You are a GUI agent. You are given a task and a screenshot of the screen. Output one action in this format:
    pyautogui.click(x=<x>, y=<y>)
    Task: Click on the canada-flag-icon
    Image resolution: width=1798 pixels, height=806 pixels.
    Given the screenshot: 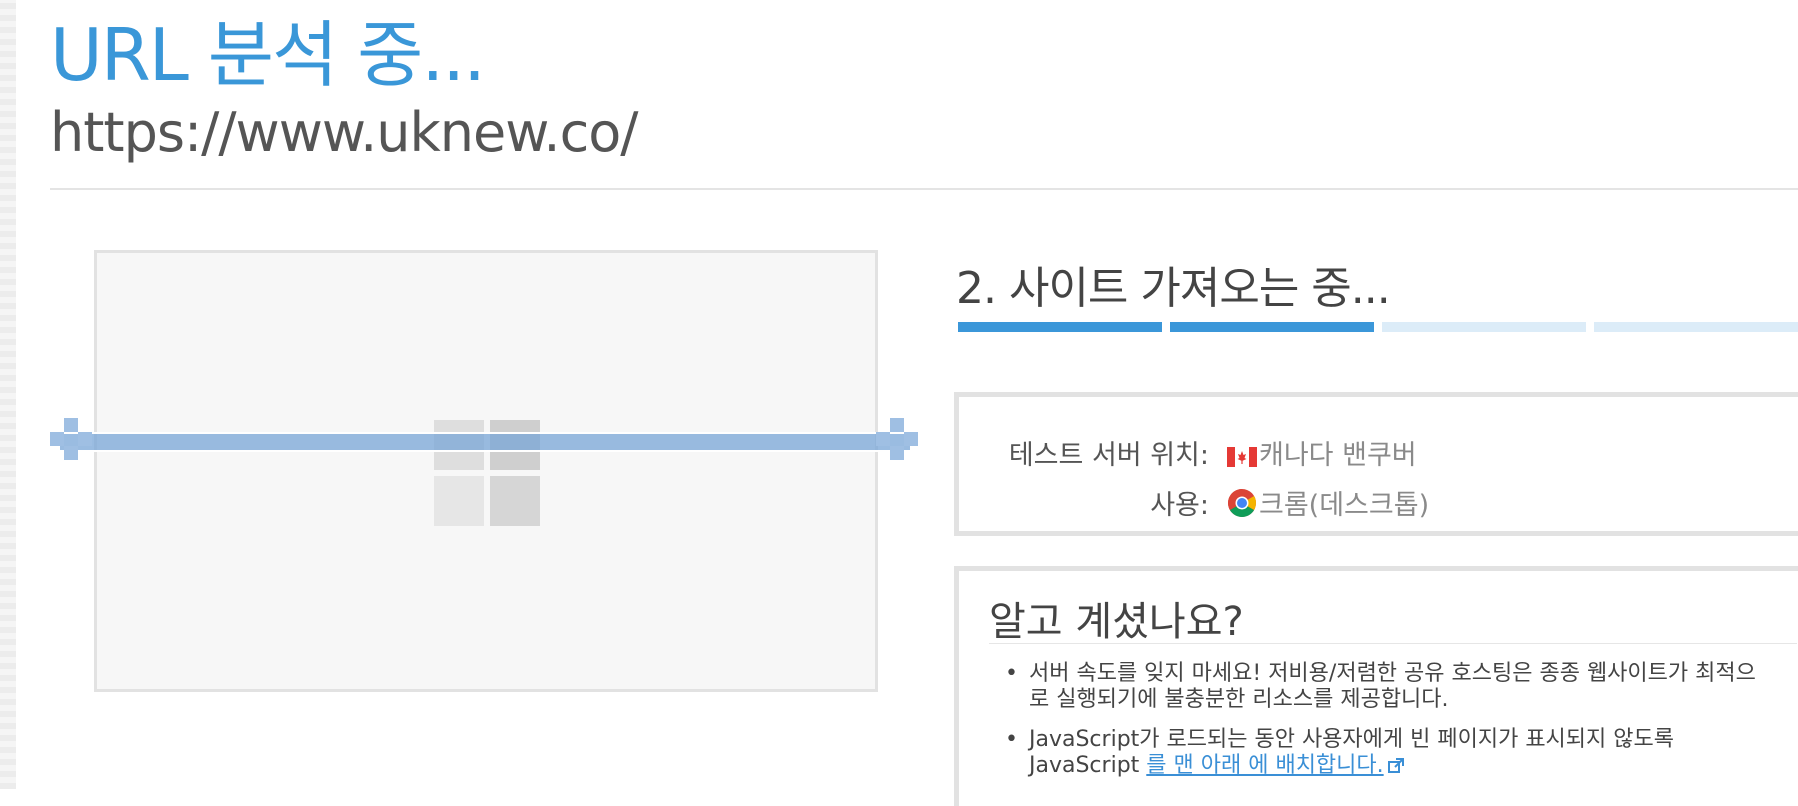 What is the action you would take?
    pyautogui.click(x=1242, y=455)
    